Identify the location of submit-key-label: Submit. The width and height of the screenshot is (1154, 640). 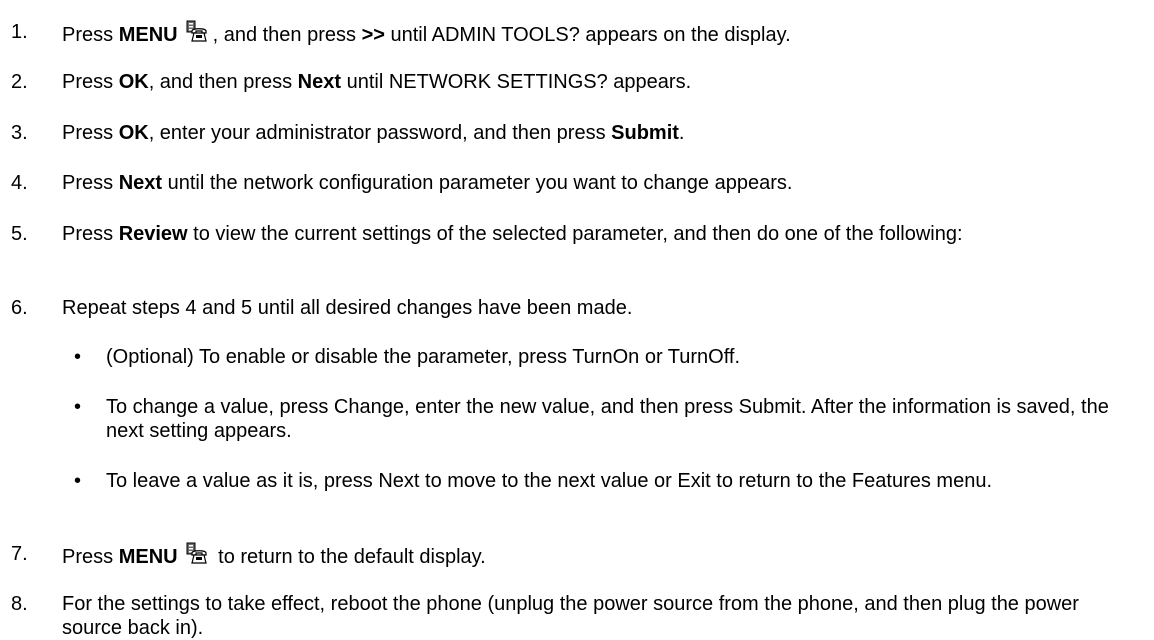
(645, 133).